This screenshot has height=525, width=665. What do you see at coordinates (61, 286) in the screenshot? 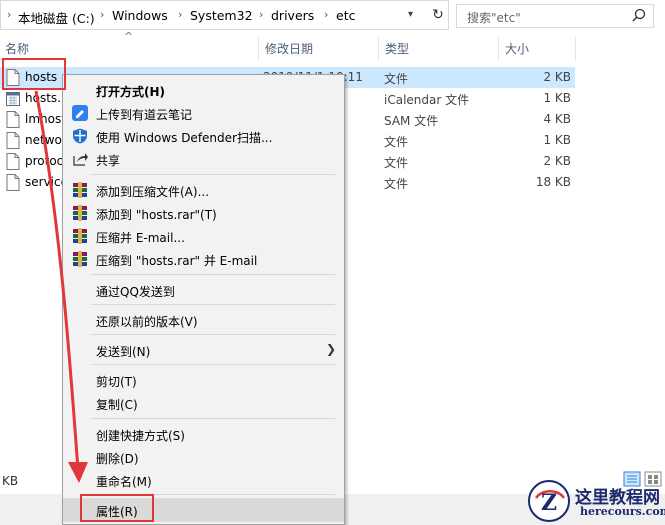
I see `annotation-arrow` at bounding box center [61, 286].